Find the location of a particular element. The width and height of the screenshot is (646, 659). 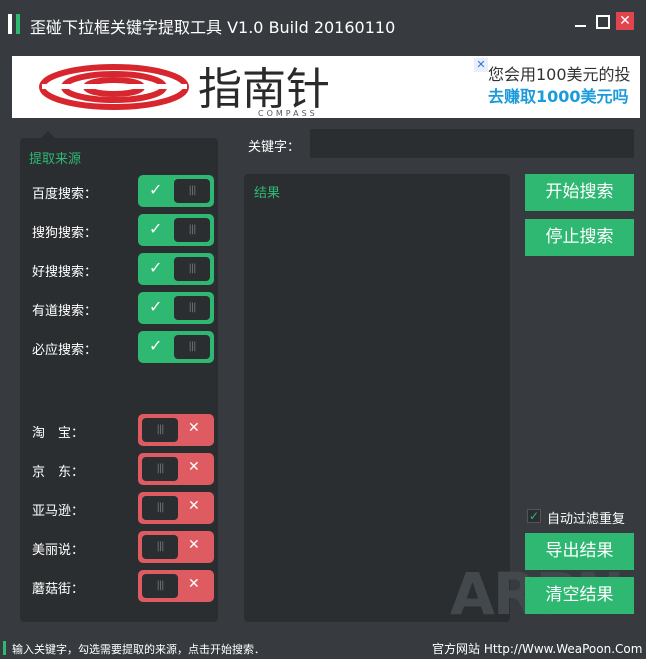

dedup-label: 自动过滤重复 is located at coordinates (586, 517).